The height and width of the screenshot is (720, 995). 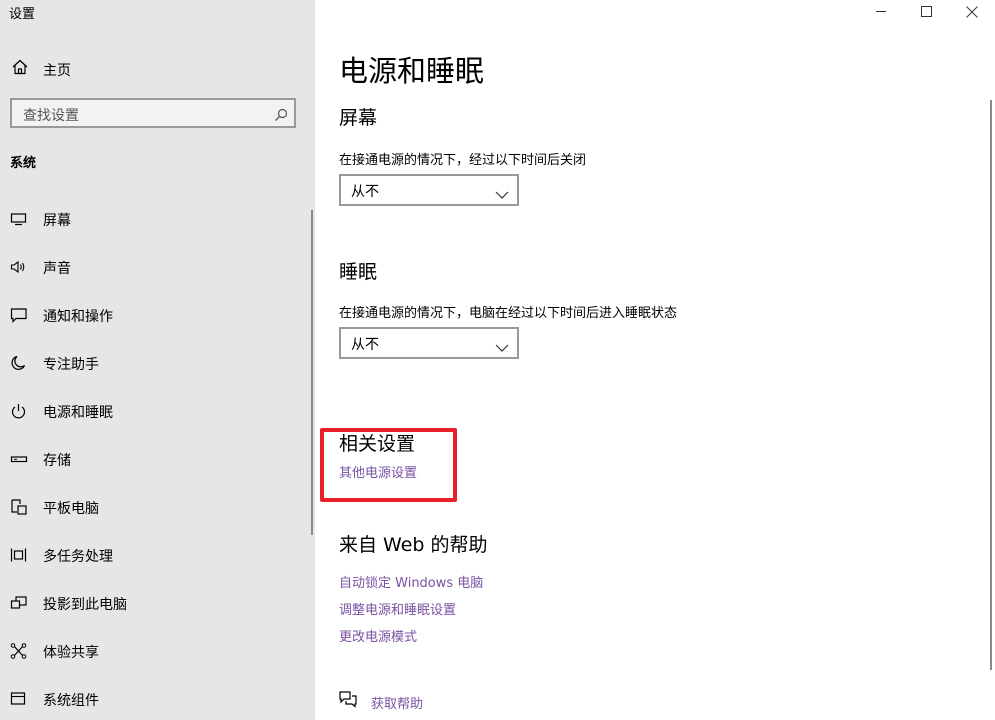 What do you see at coordinates (397, 608) in the screenshot?
I see `help-link-adjust-power-sleep: 调整电源和睡眠设置` at bounding box center [397, 608].